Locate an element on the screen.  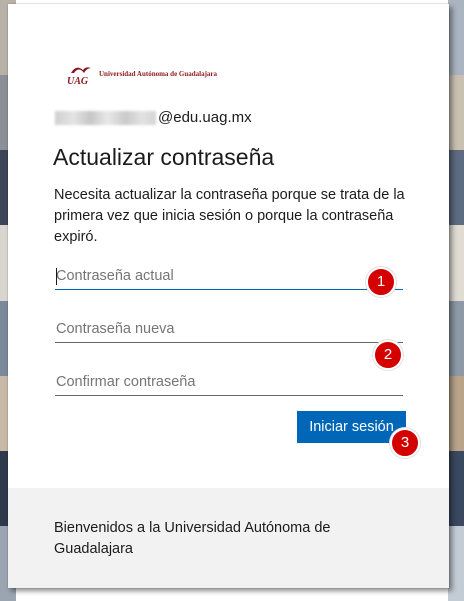
new-password-input is located at coordinates (229, 329).